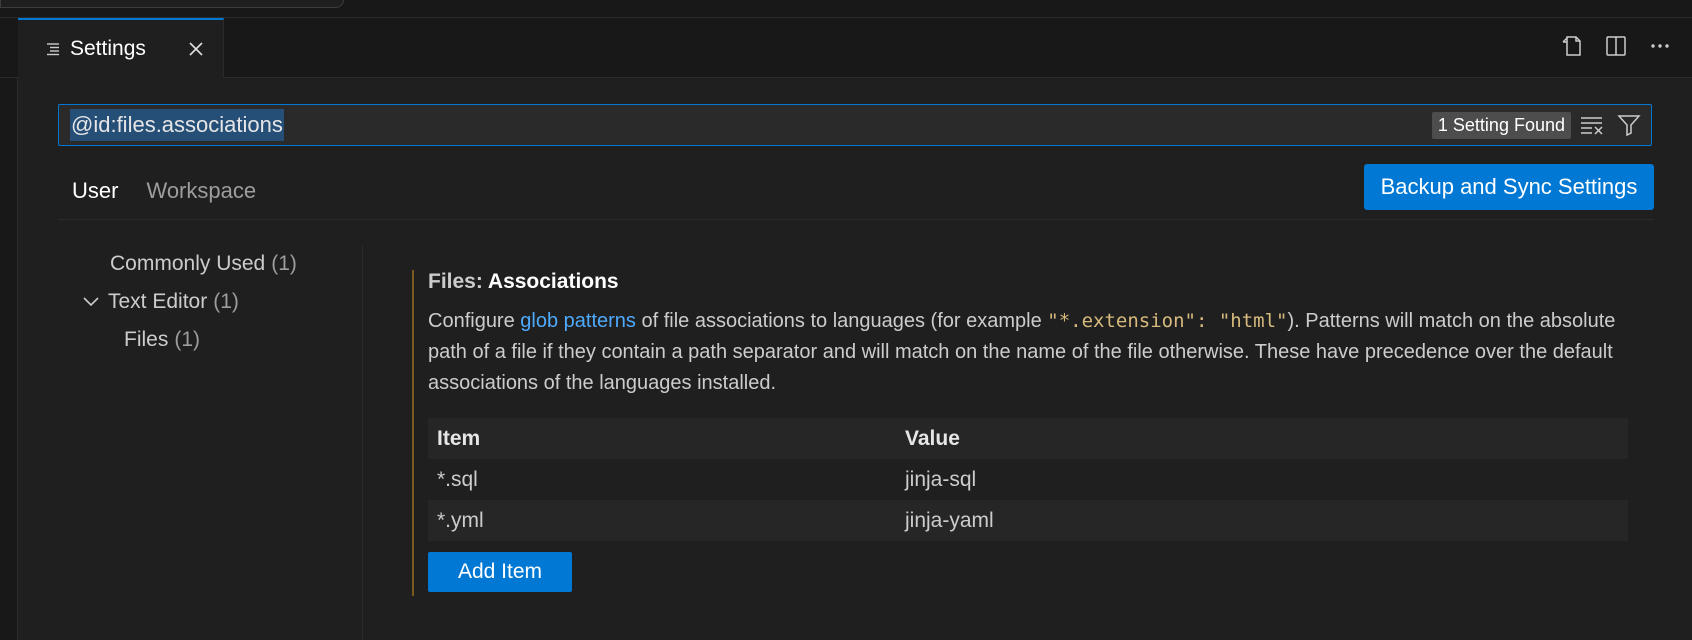 Image resolution: width=1692 pixels, height=640 pixels. What do you see at coordinates (856, 219) in the screenshot?
I see `scope-divider` at bounding box center [856, 219].